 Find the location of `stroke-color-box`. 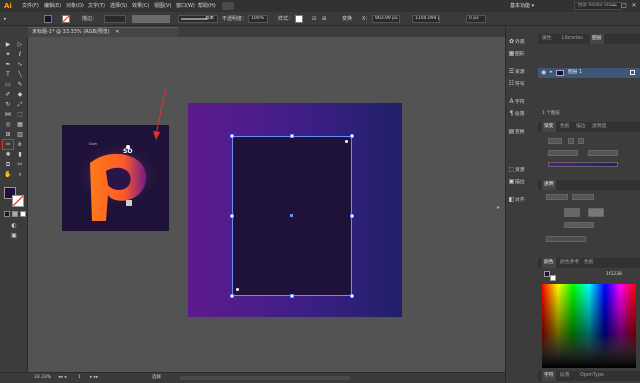

stroke-color-box is located at coordinates (18, 201).